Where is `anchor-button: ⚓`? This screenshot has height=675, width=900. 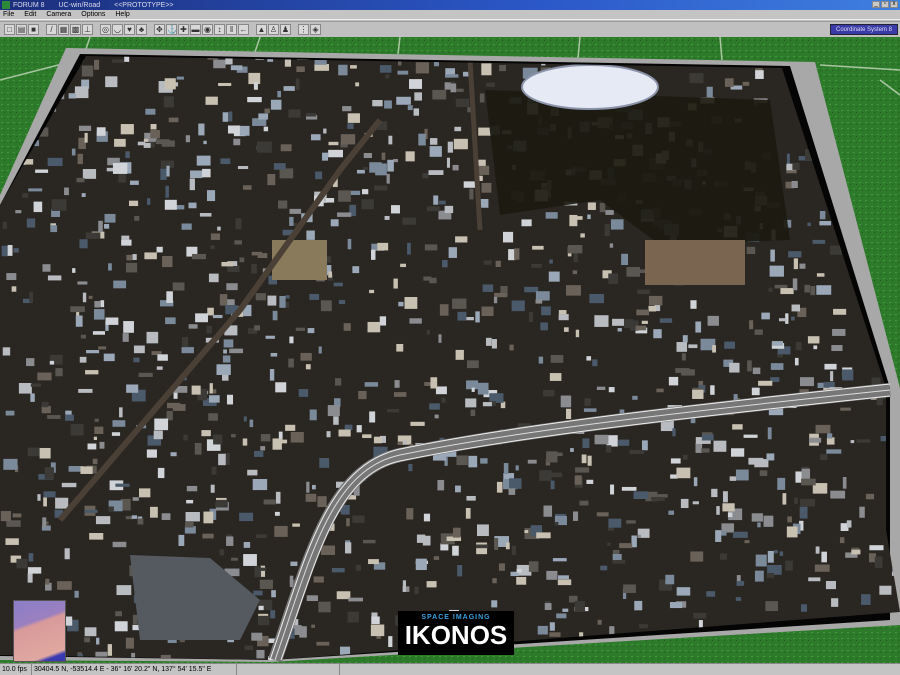
anchor-button: ⚓ is located at coordinates (171, 29).